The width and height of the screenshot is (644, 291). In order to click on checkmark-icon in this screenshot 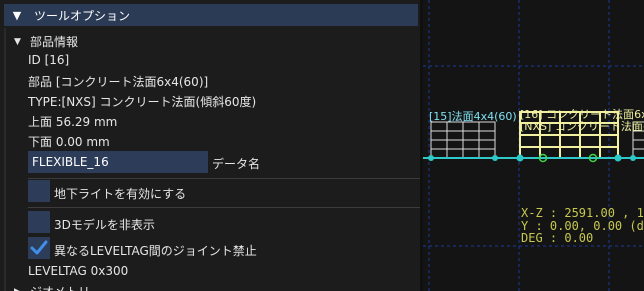, I will do `click(39, 247)`.